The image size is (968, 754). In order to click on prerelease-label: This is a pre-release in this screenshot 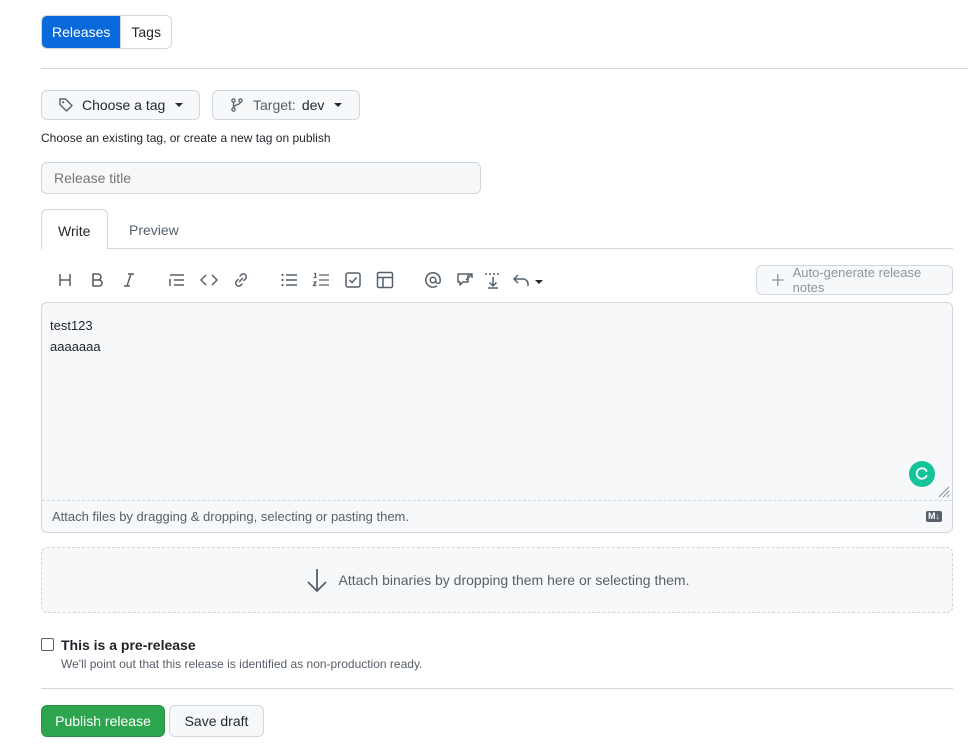, I will do `click(128, 645)`.